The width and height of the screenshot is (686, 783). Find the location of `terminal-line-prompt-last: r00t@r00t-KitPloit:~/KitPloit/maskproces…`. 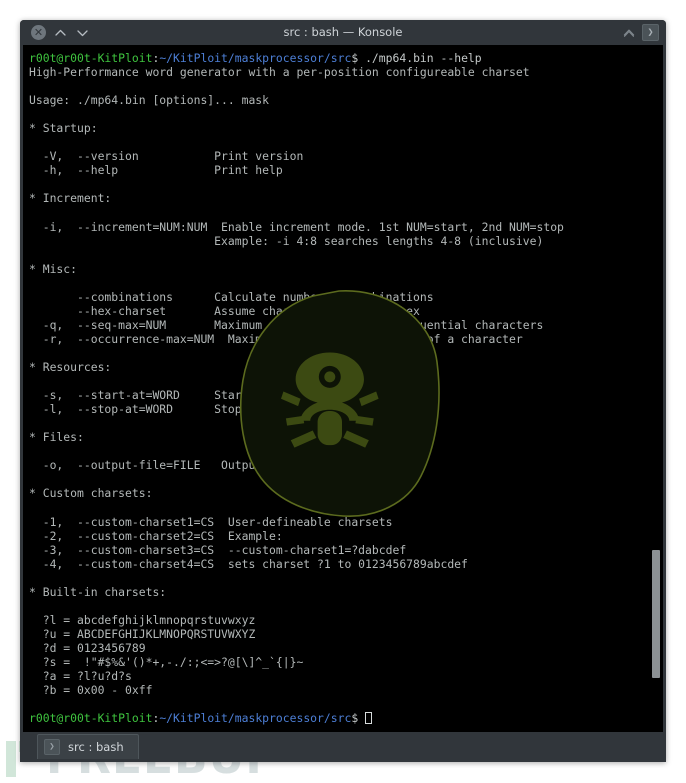

terminal-line-prompt-last: r00t@r00t-KitPloit:~/KitPloit/maskproces… is located at coordinates (339, 718).